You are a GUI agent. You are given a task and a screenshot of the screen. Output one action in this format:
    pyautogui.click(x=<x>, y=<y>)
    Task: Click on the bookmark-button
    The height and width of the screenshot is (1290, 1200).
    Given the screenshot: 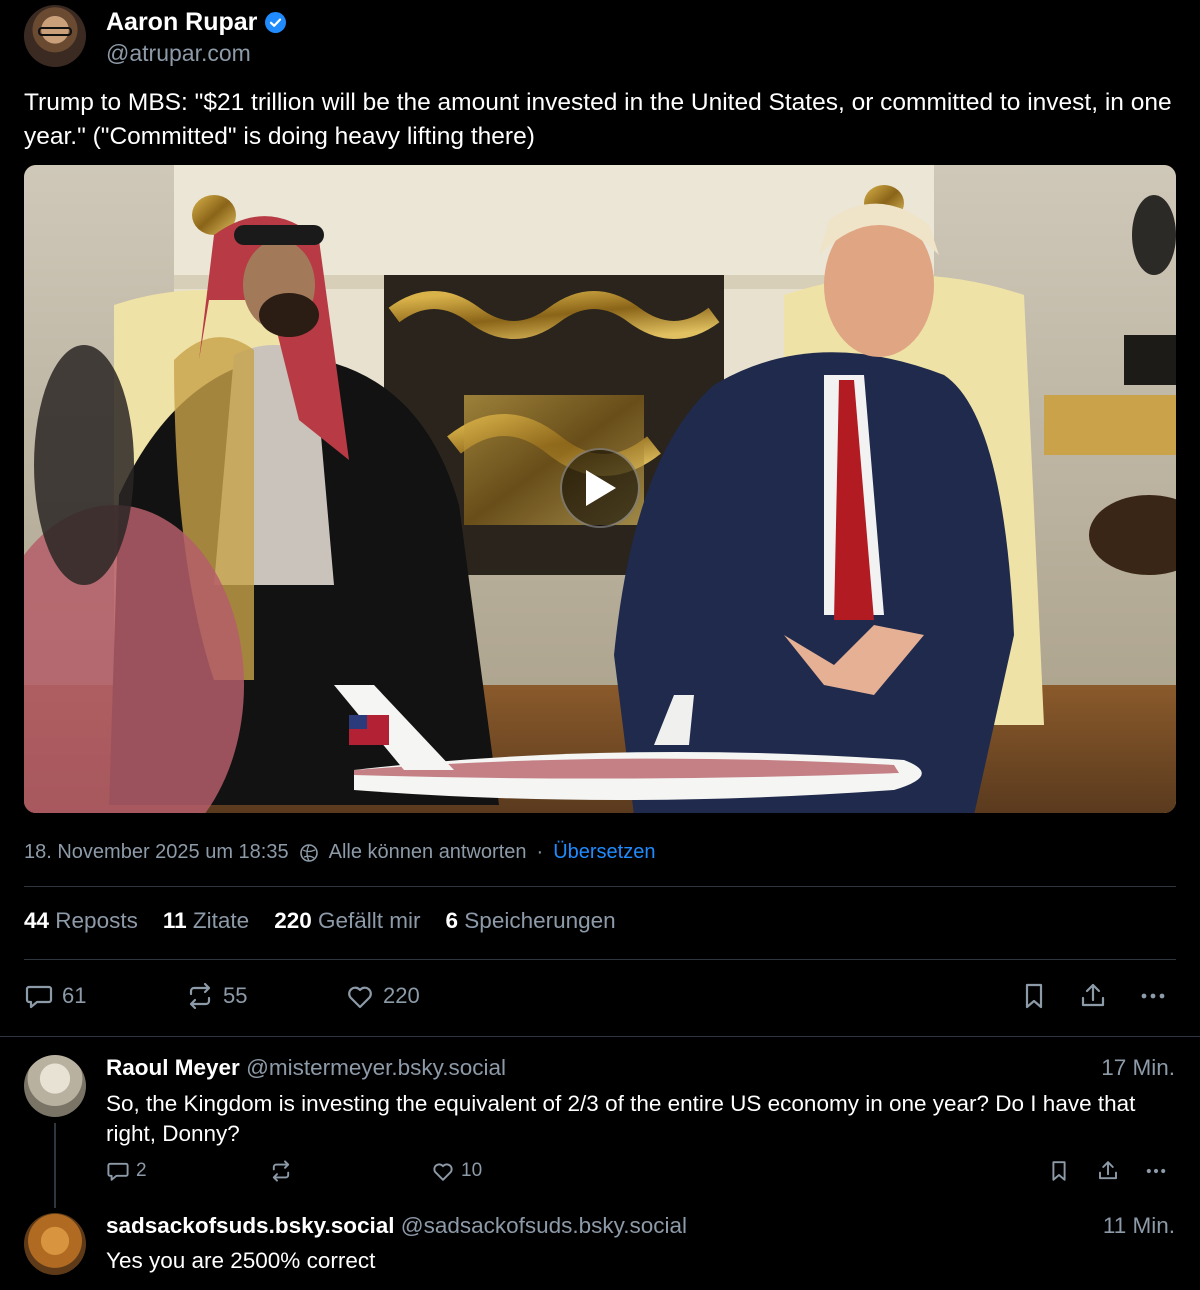 What is the action you would take?
    pyautogui.click(x=1034, y=996)
    